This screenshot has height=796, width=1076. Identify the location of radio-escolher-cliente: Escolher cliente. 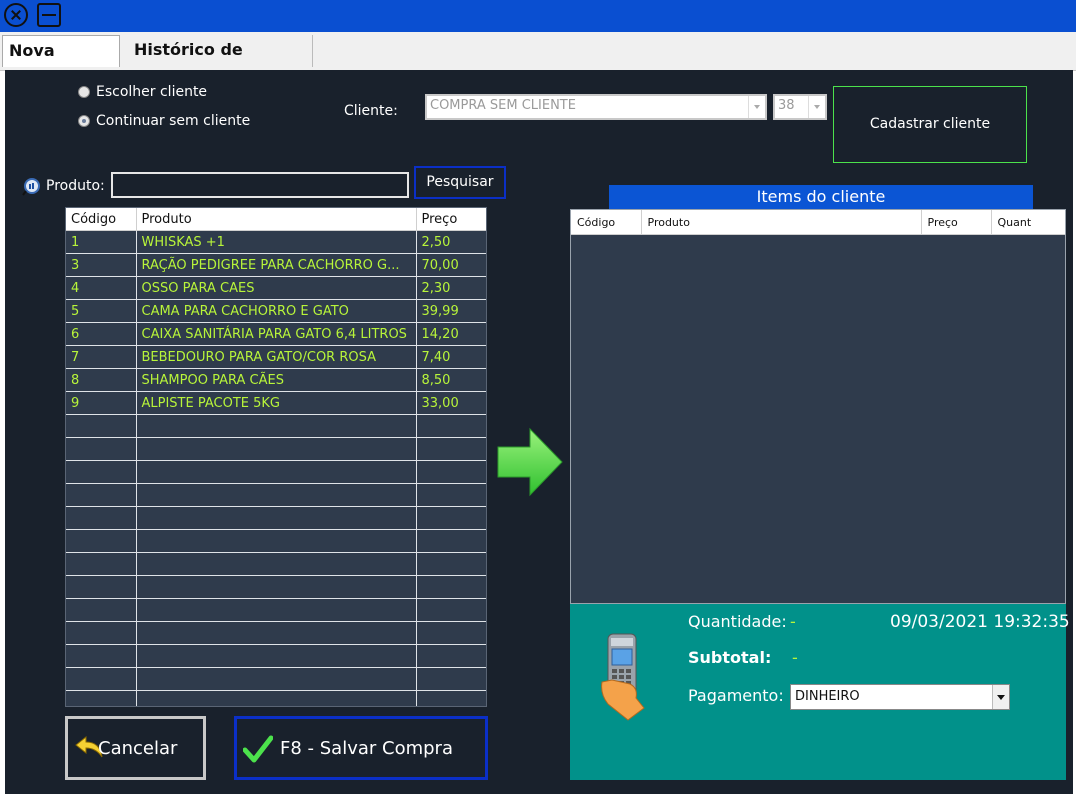
(153, 93).